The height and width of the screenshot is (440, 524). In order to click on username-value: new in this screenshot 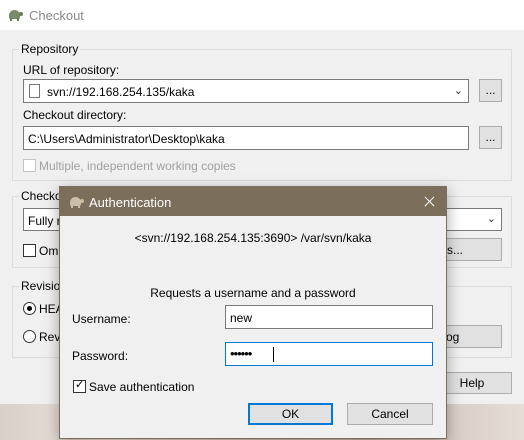, I will do `click(241, 318)`.